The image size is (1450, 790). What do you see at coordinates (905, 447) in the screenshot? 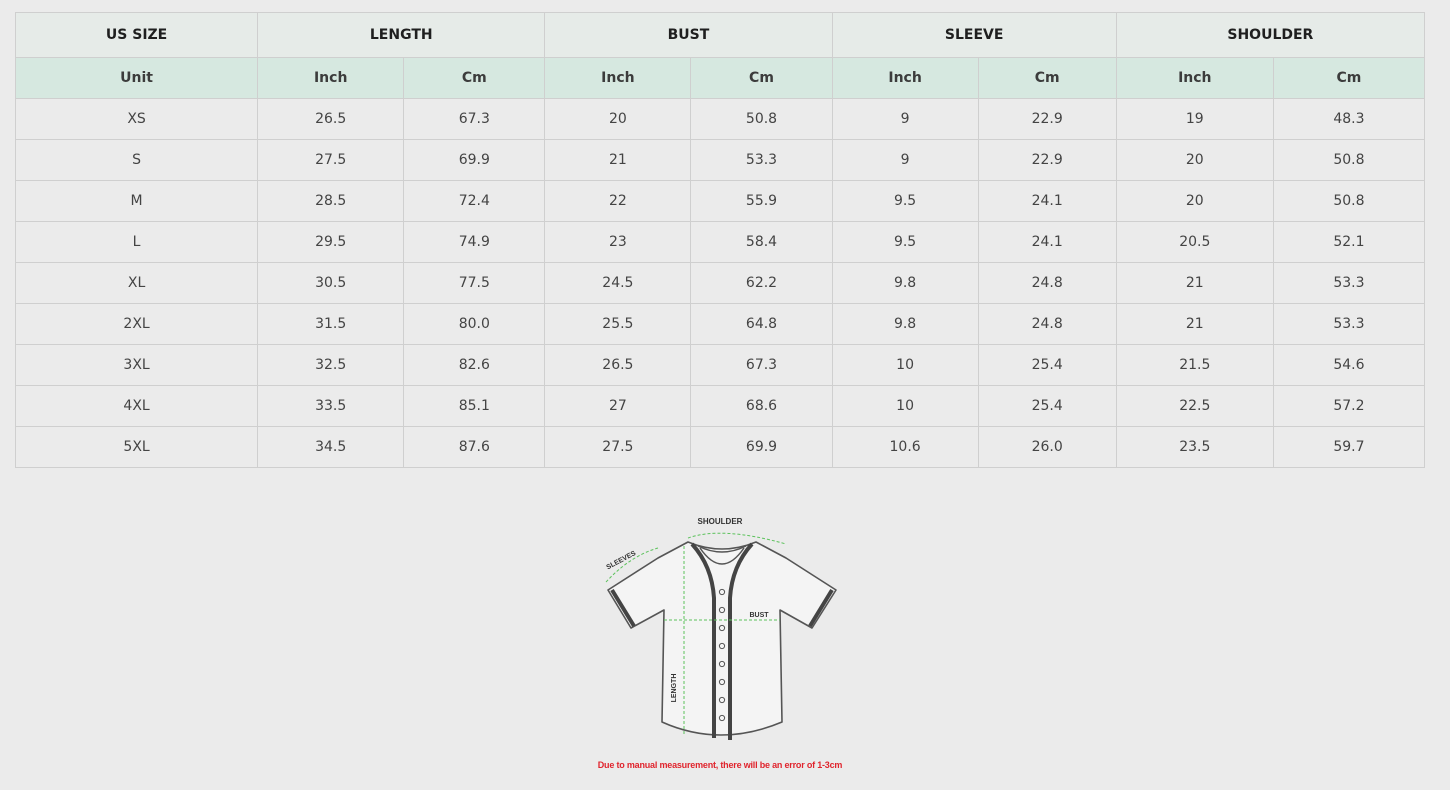
I see `cell-sleeve-inch: 10.6` at bounding box center [905, 447].